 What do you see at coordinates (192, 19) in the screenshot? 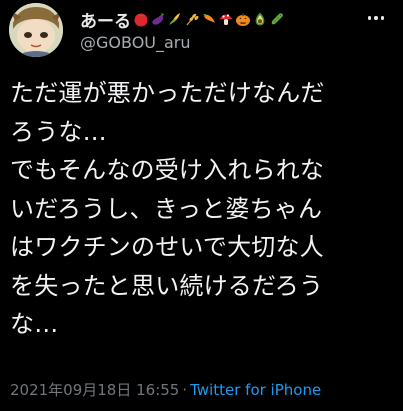
I see `wheat-icon` at bounding box center [192, 19].